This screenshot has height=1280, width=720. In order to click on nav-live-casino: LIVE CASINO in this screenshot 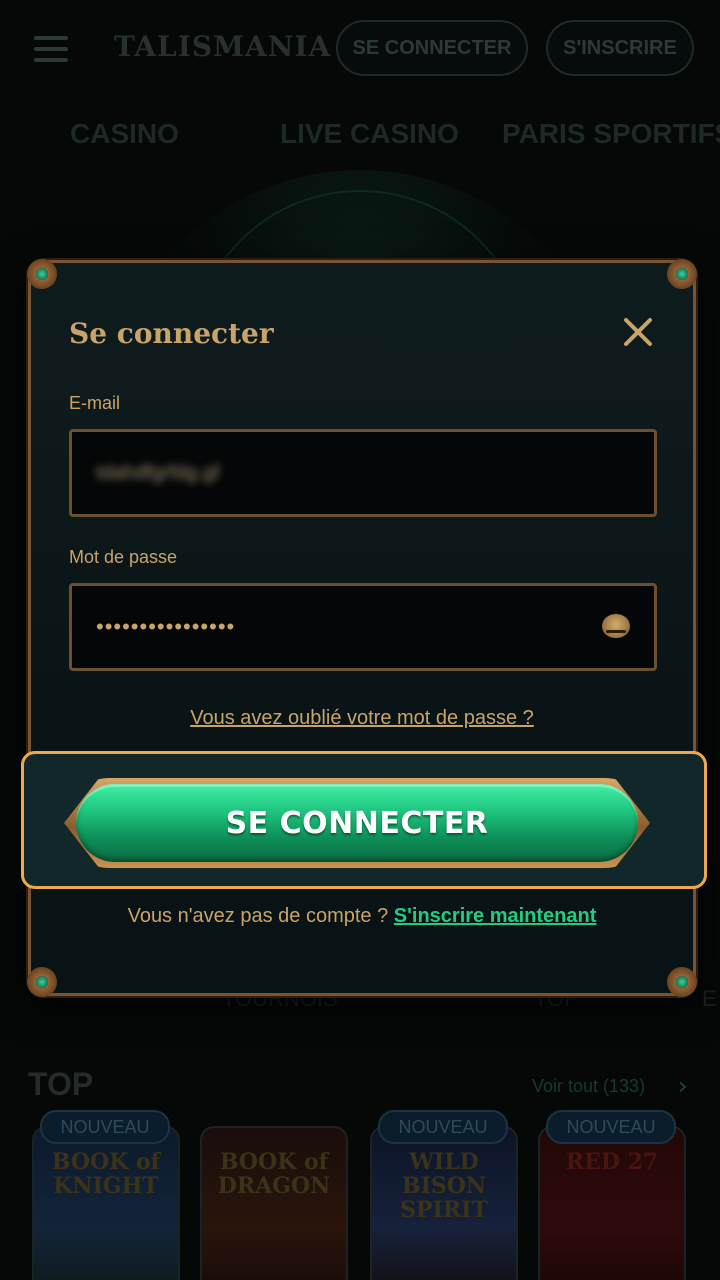, I will do `click(369, 134)`.